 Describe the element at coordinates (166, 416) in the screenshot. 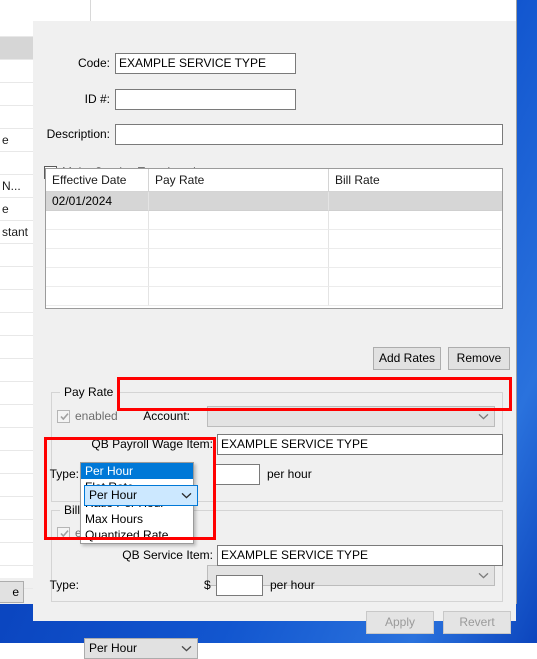

I see `account-label: Account:` at that location.